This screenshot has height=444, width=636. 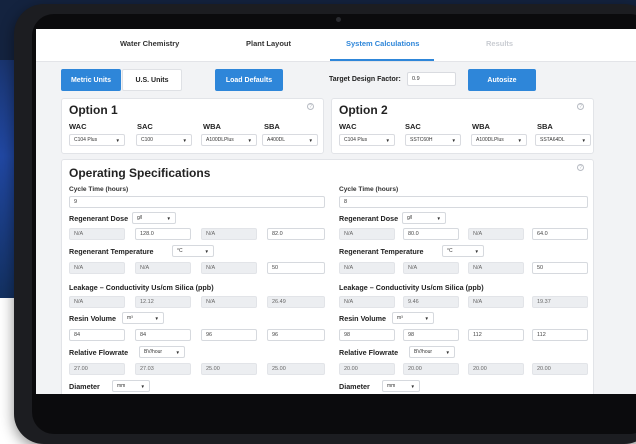 What do you see at coordinates (496, 302) in the screenshot?
I see `leakage-wba-option-2: N/A` at bounding box center [496, 302].